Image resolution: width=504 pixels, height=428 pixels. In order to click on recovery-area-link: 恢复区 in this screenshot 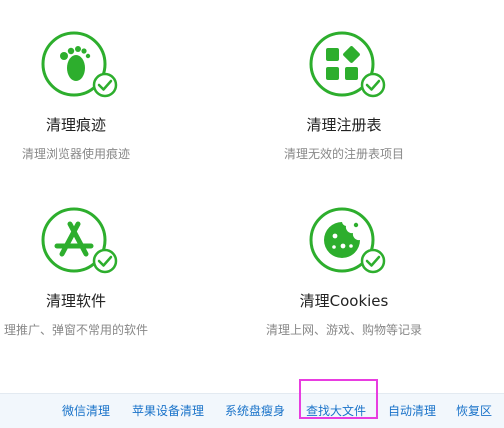, I will do `click(474, 410)`.